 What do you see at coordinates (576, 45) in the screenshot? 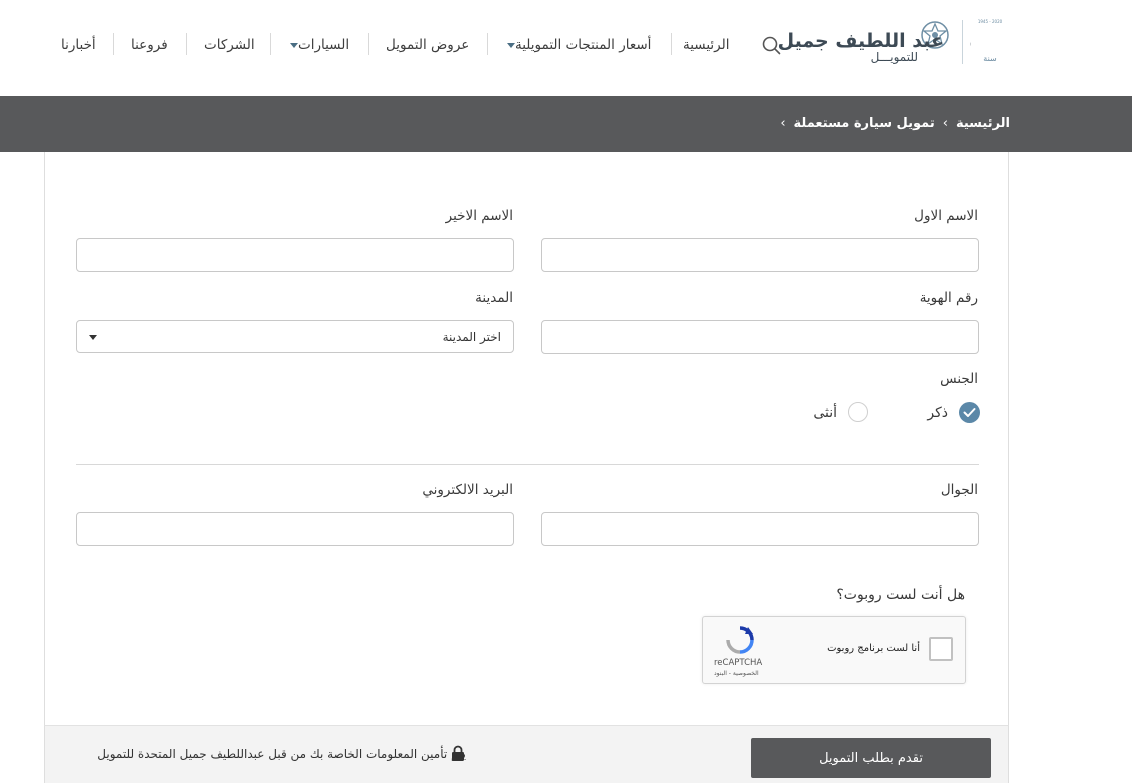
I see `nav-item-financing-prices: أسعار المنتجات التمويلية` at bounding box center [576, 45].